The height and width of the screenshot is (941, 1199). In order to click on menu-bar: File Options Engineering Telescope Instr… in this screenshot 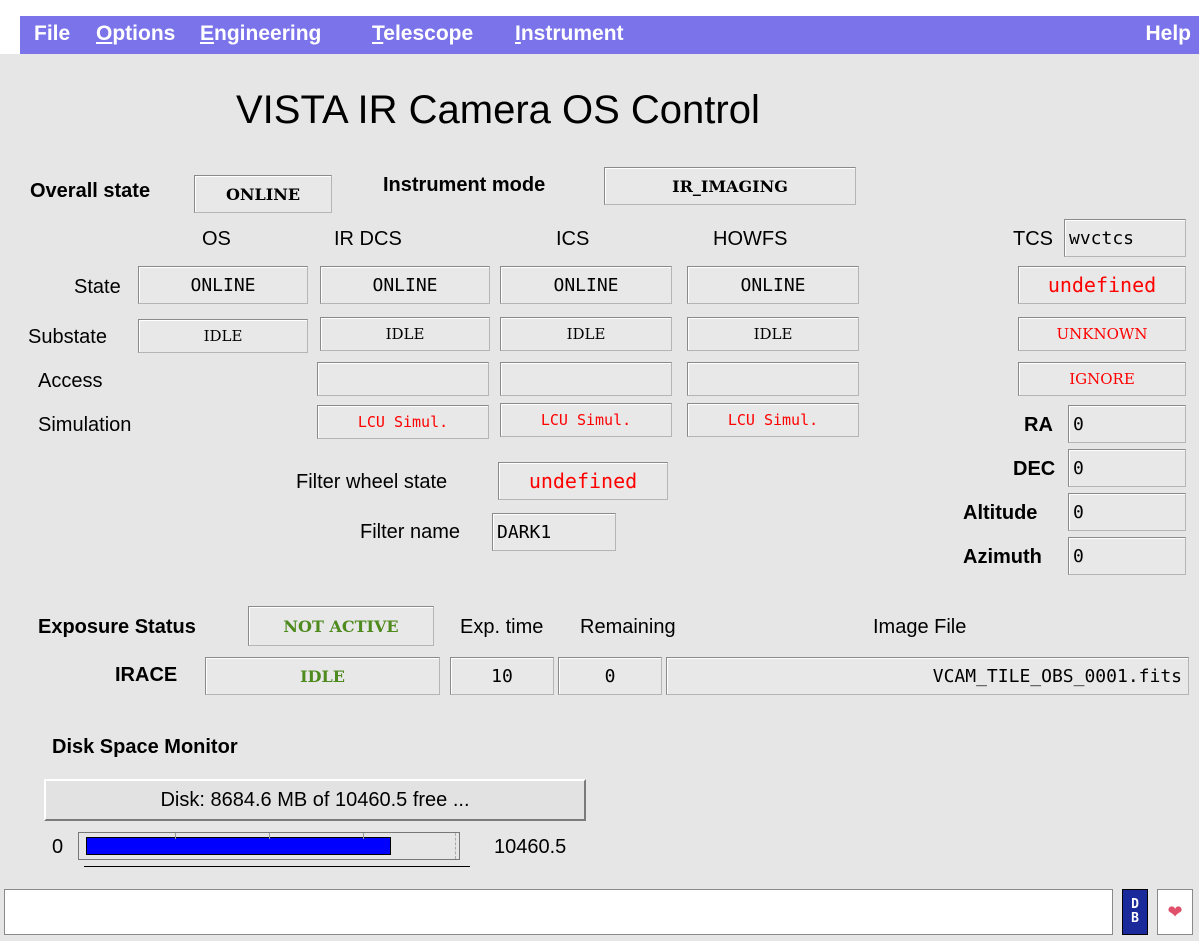, I will do `click(609, 35)`.